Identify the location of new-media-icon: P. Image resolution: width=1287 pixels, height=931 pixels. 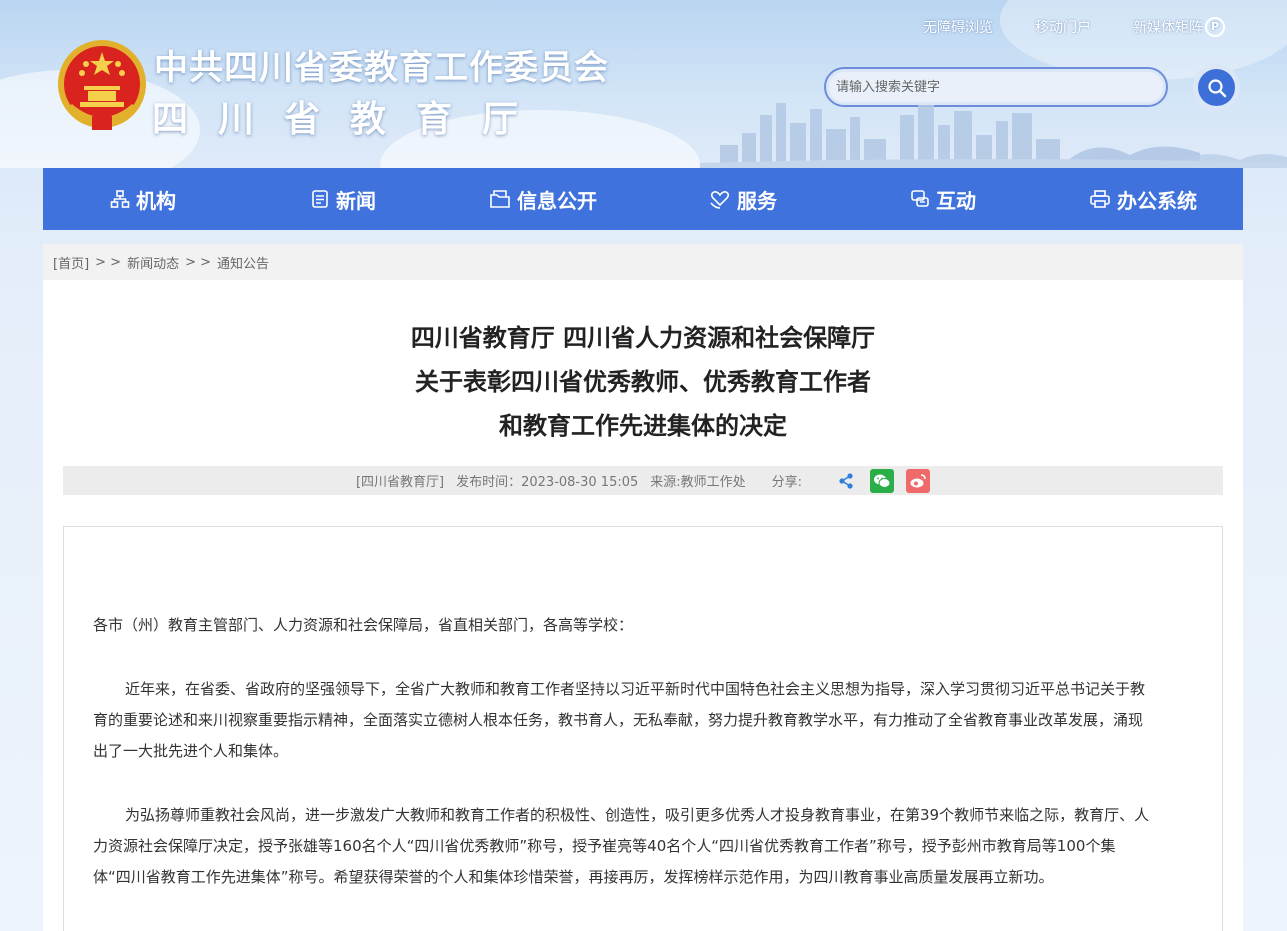
(1215, 27).